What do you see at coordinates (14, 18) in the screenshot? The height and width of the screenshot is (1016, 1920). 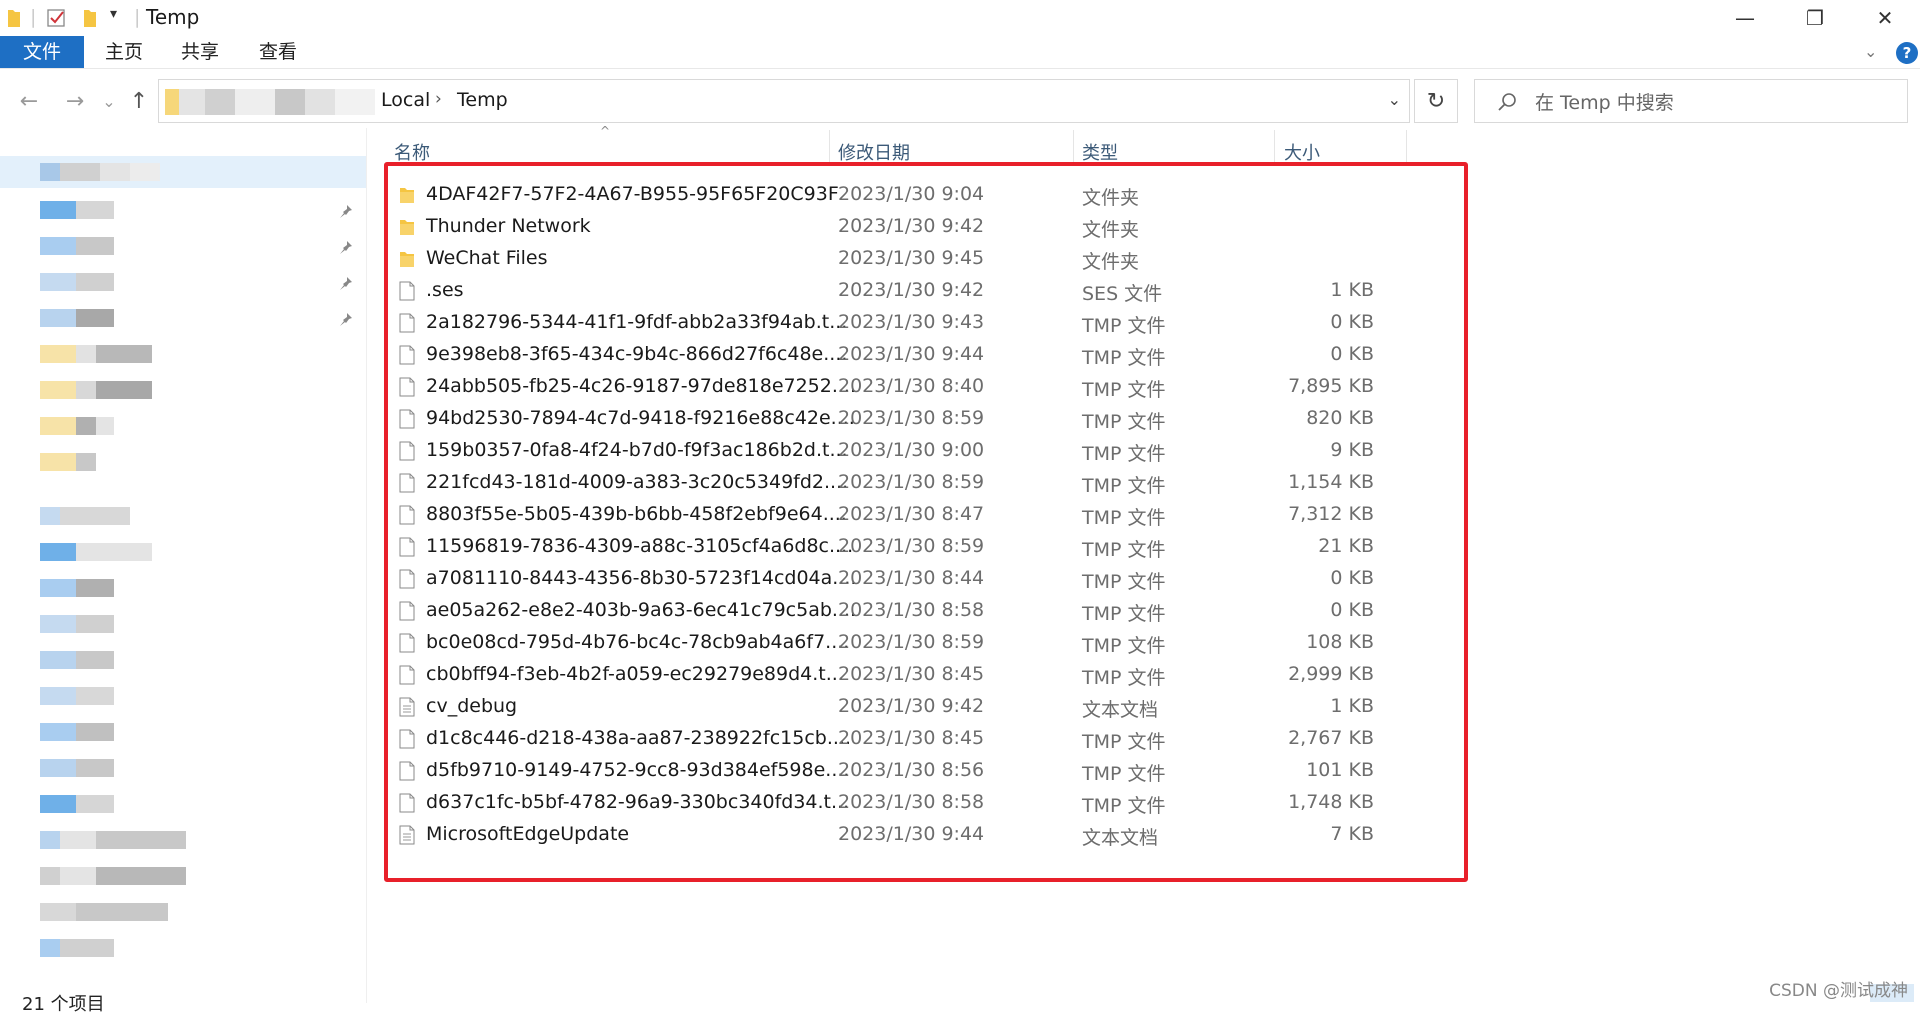 I see `folder-icon` at bounding box center [14, 18].